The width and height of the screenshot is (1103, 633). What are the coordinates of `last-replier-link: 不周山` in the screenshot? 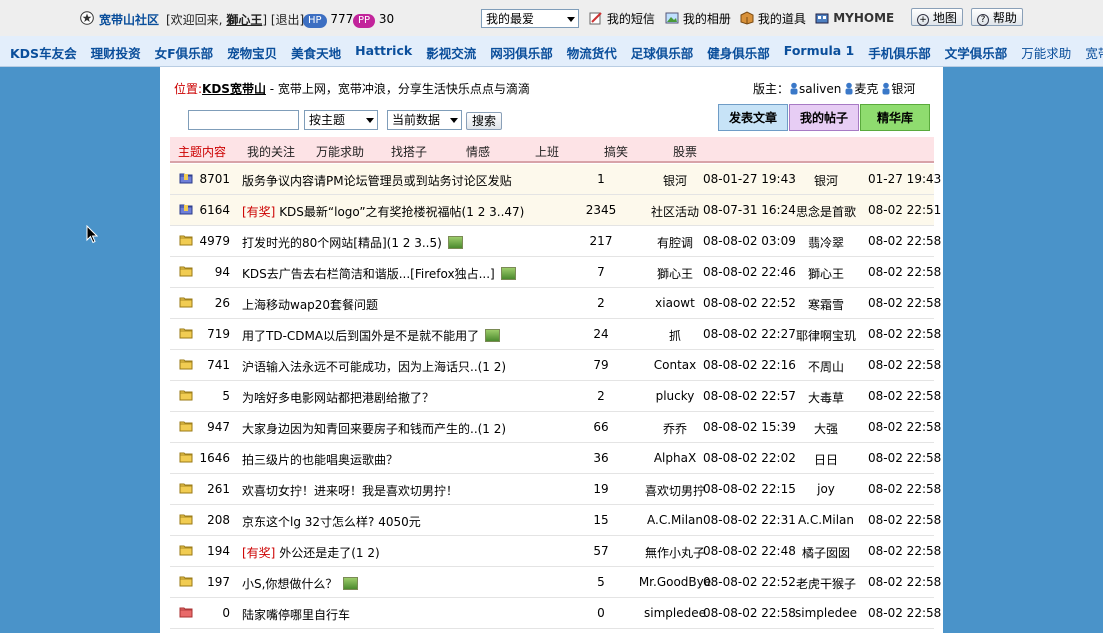 It's located at (826, 366).